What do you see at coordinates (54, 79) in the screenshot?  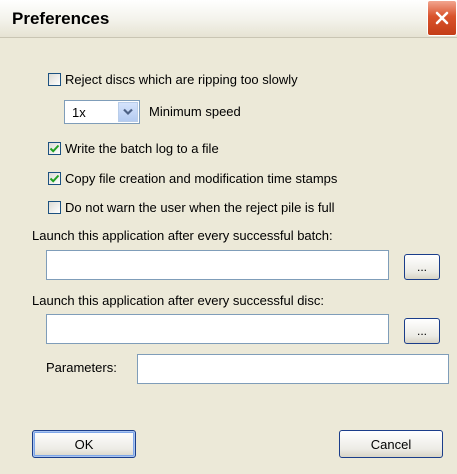 I see `reject-slow-checkbox` at bounding box center [54, 79].